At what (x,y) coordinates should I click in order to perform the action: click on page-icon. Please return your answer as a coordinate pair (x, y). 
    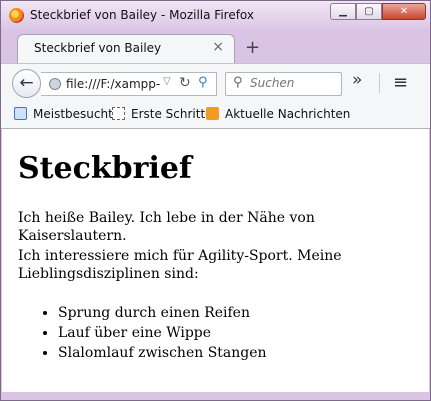
    Looking at the image, I should click on (118, 113).